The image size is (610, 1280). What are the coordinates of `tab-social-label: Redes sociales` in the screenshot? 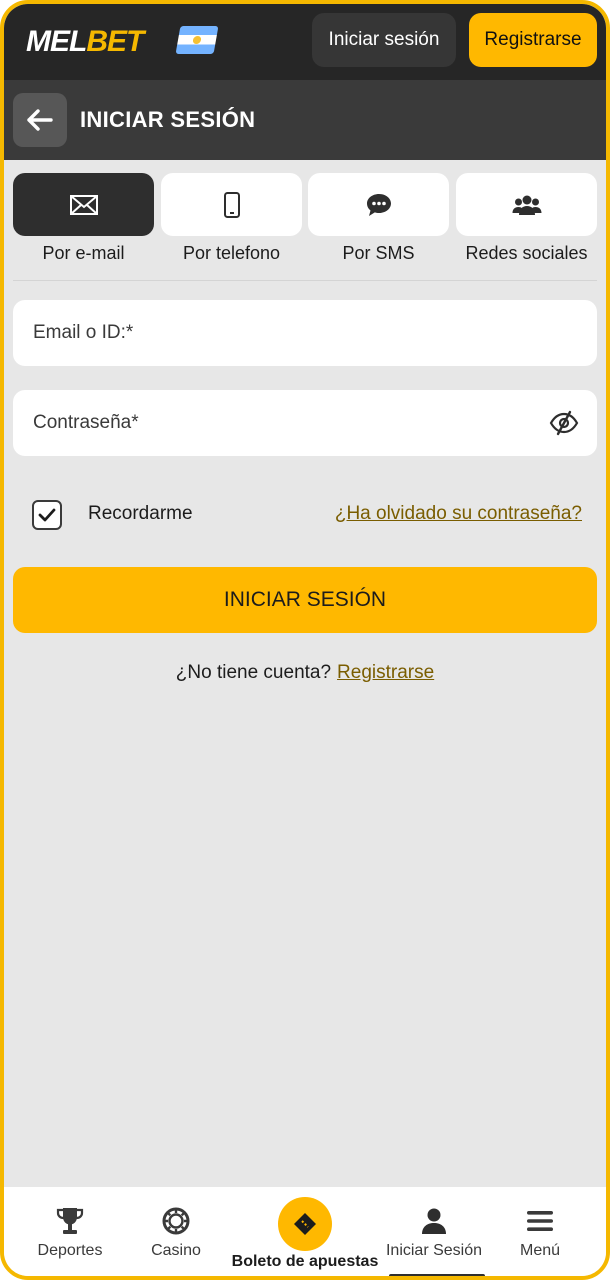 It's located at (526, 253).